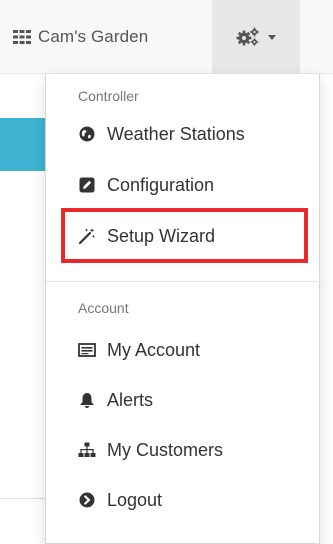 The image size is (333, 544). I want to click on menu-item-label: Weather Stations, so click(176, 133).